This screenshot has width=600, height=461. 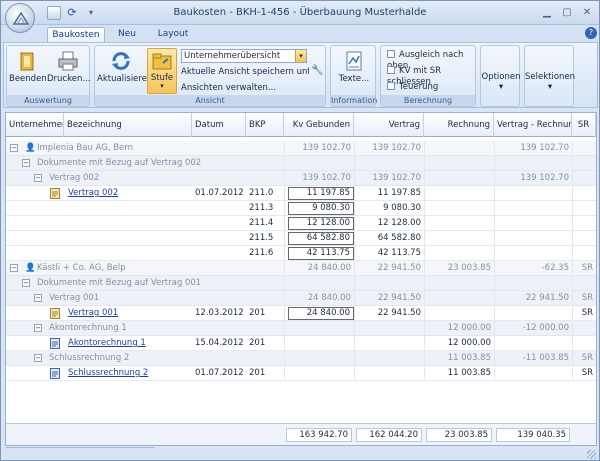 What do you see at coordinates (127, 34) in the screenshot?
I see `tab-neu: Neu` at bounding box center [127, 34].